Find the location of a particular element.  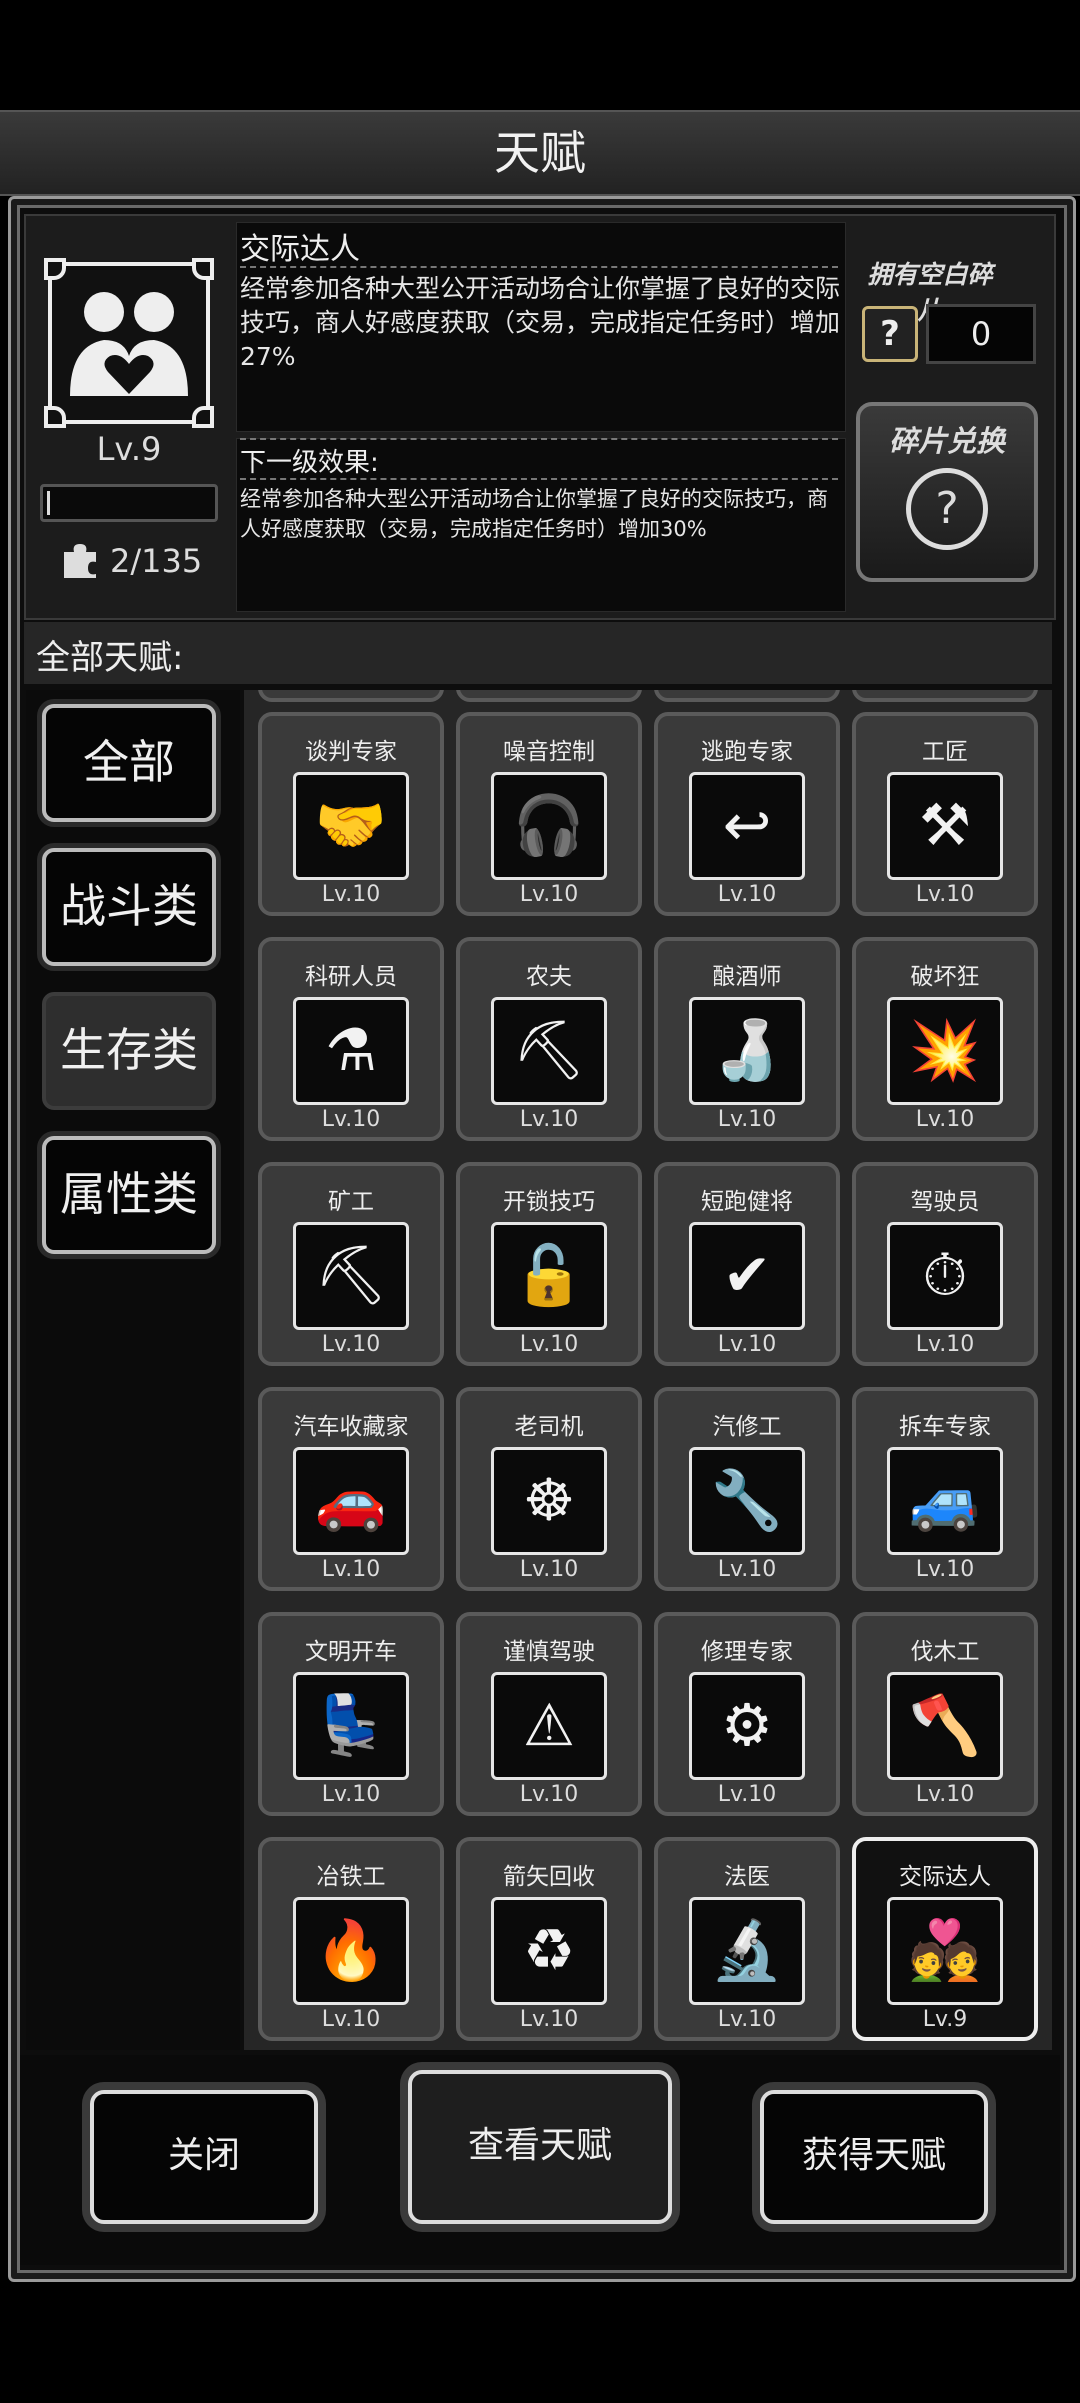

blank-fragment-icon: ? is located at coordinates (890, 334).